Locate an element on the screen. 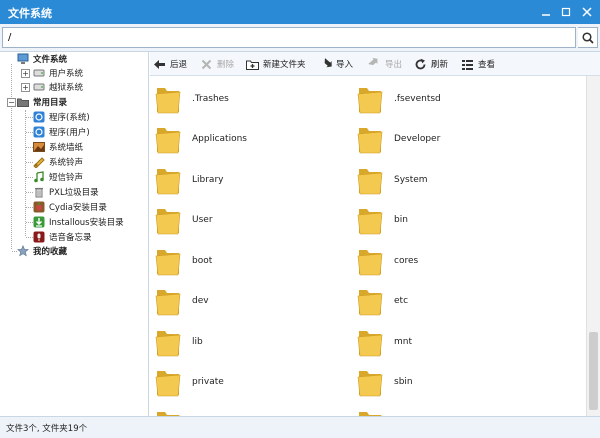 Image resolution: width=600 pixels, height=438 pixels. folder-item: Developer is located at coordinates (398, 139).